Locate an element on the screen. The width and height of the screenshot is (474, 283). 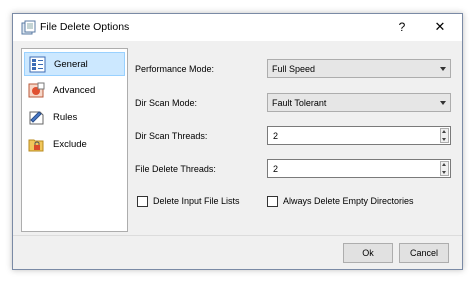
title-bar: File Delete Options ? ✕ is located at coordinates (237, 27).